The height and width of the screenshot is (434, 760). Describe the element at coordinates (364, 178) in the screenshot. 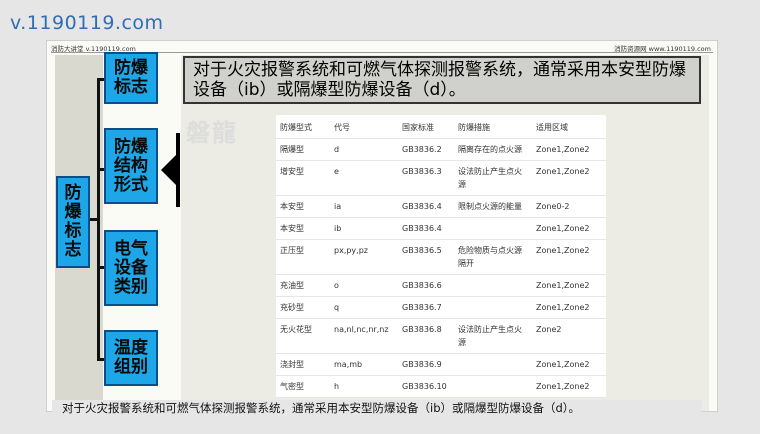

I see `cell-code: e` at that location.